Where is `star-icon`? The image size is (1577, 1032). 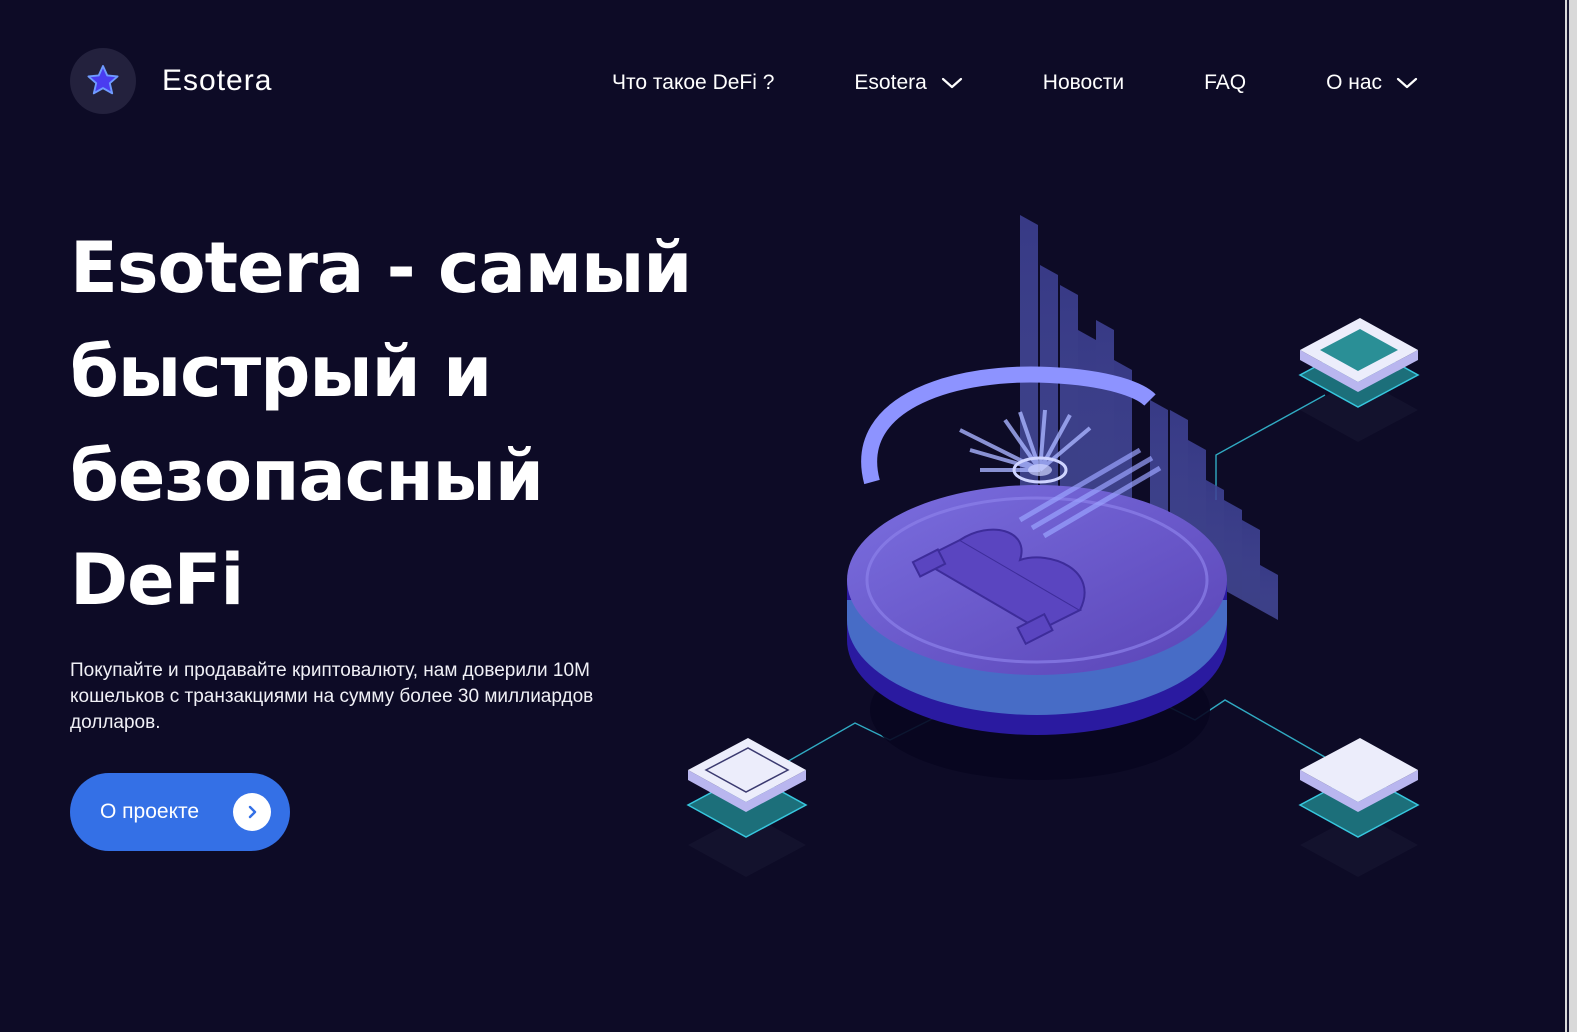
star-icon is located at coordinates (103, 80).